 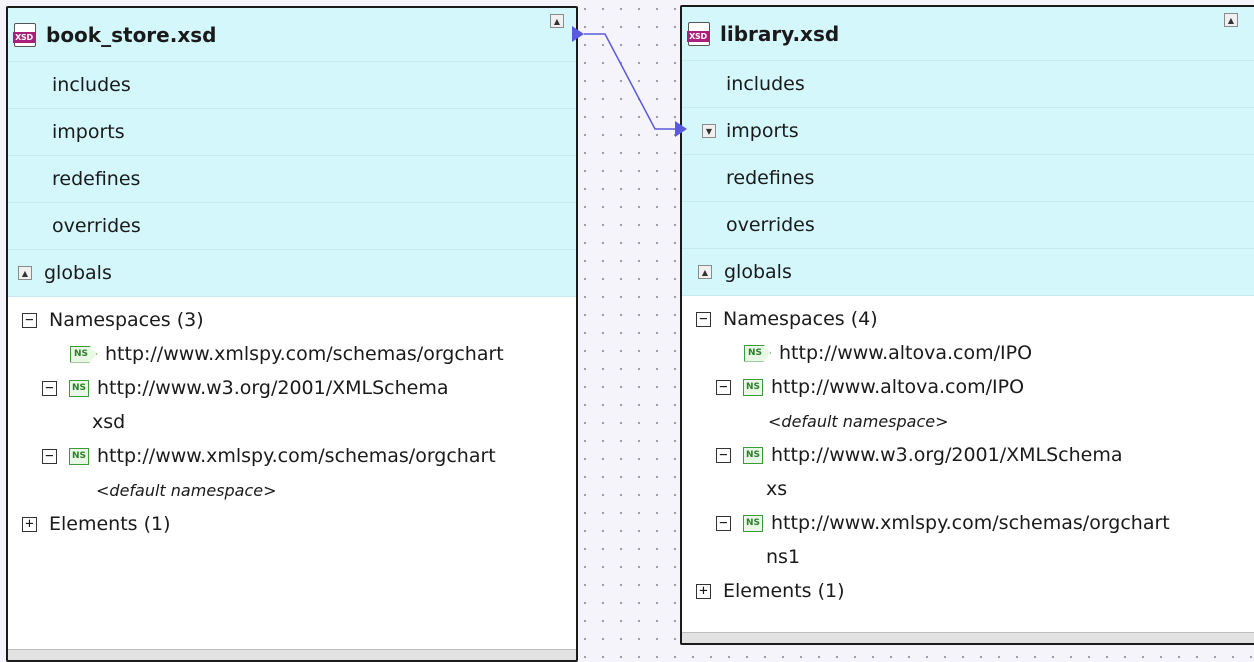 I want to click on namespace-prefix: xs, so click(x=777, y=489).